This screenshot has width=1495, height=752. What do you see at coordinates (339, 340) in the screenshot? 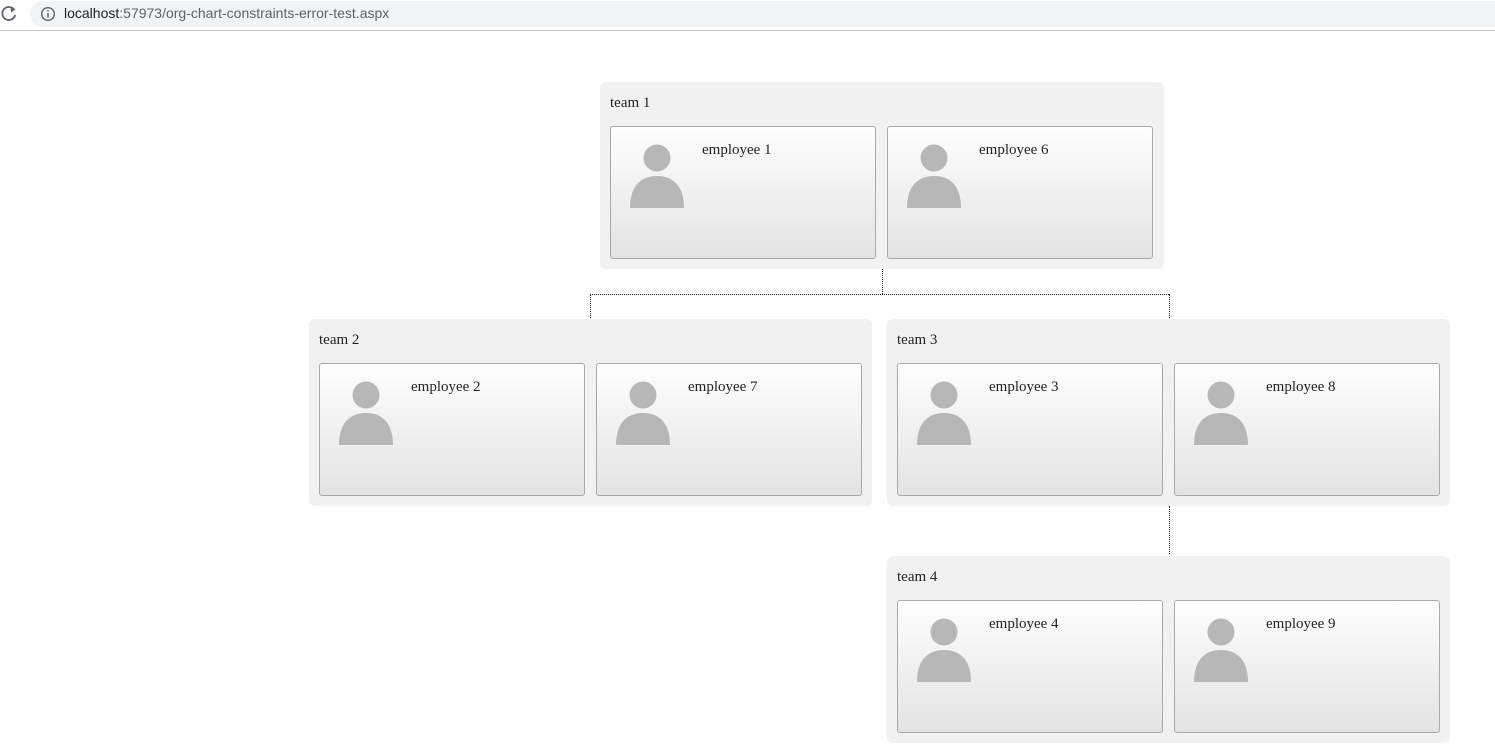
I see `team-label: team 2` at bounding box center [339, 340].